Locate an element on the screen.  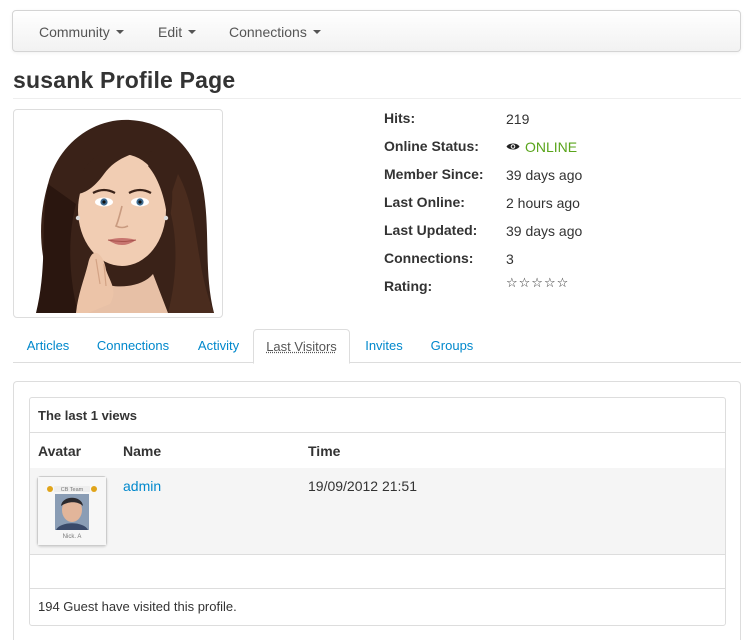
connections-value: 3 is located at coordinates (510, 259).